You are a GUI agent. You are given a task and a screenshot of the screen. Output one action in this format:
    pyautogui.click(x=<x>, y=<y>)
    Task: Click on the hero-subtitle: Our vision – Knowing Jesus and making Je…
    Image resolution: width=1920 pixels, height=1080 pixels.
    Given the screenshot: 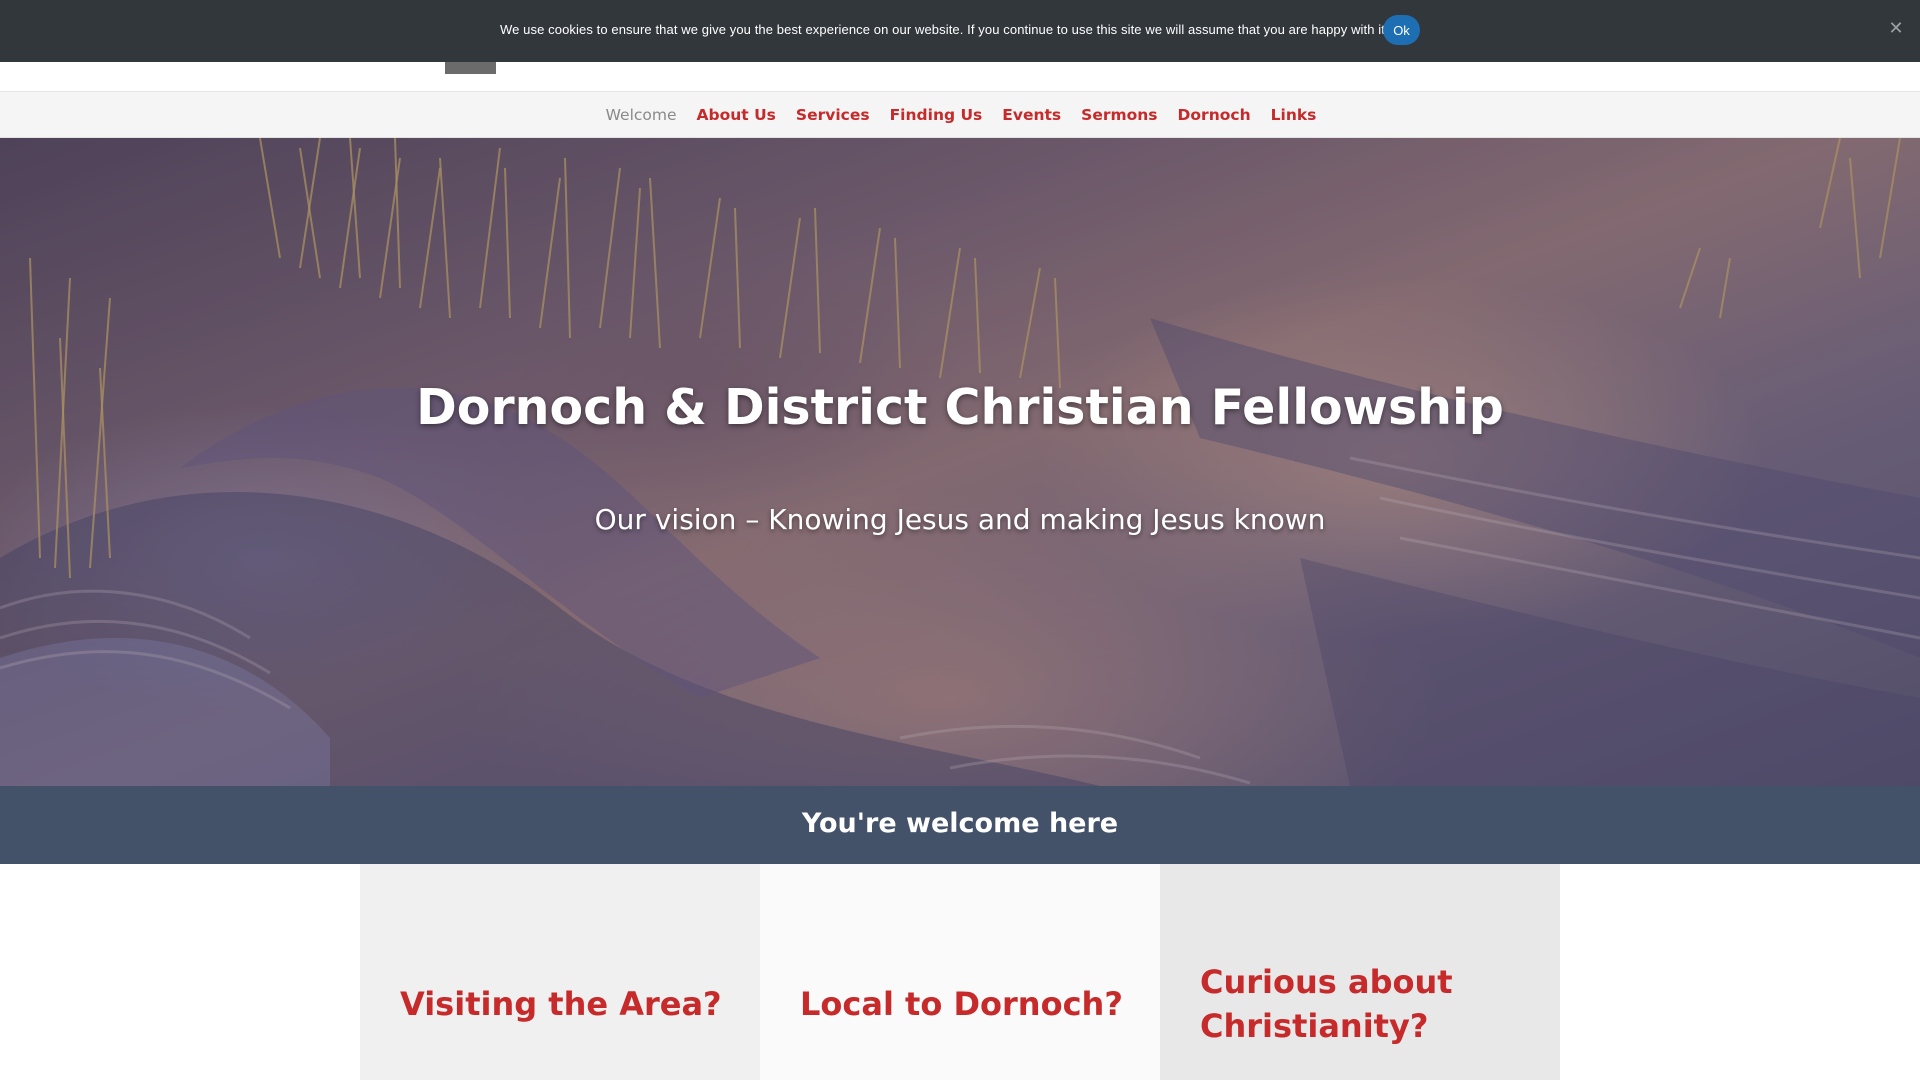 What is the action you would take?
    pyautogui.click(x=960, y=519)
    